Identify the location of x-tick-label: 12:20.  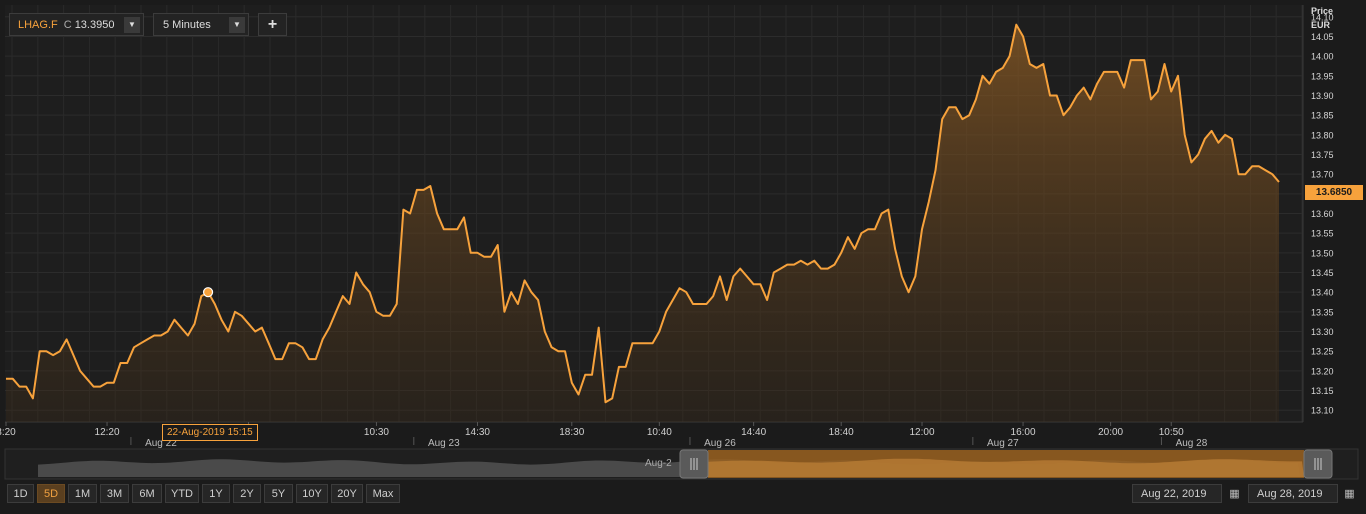
(107, 432).